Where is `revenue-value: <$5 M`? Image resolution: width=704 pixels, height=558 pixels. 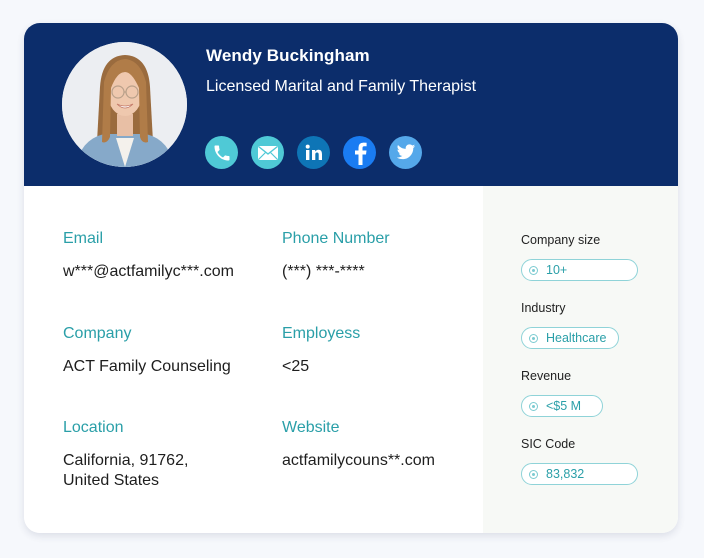 revenue-value: <$5 M is located at coordinates (564, 406).